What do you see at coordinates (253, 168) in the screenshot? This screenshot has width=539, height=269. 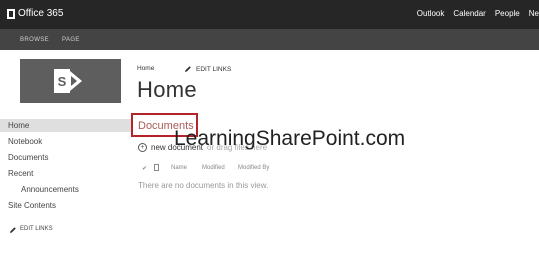 I see `column-header-modified-by: Modified By` at bounding box center [253, 168].